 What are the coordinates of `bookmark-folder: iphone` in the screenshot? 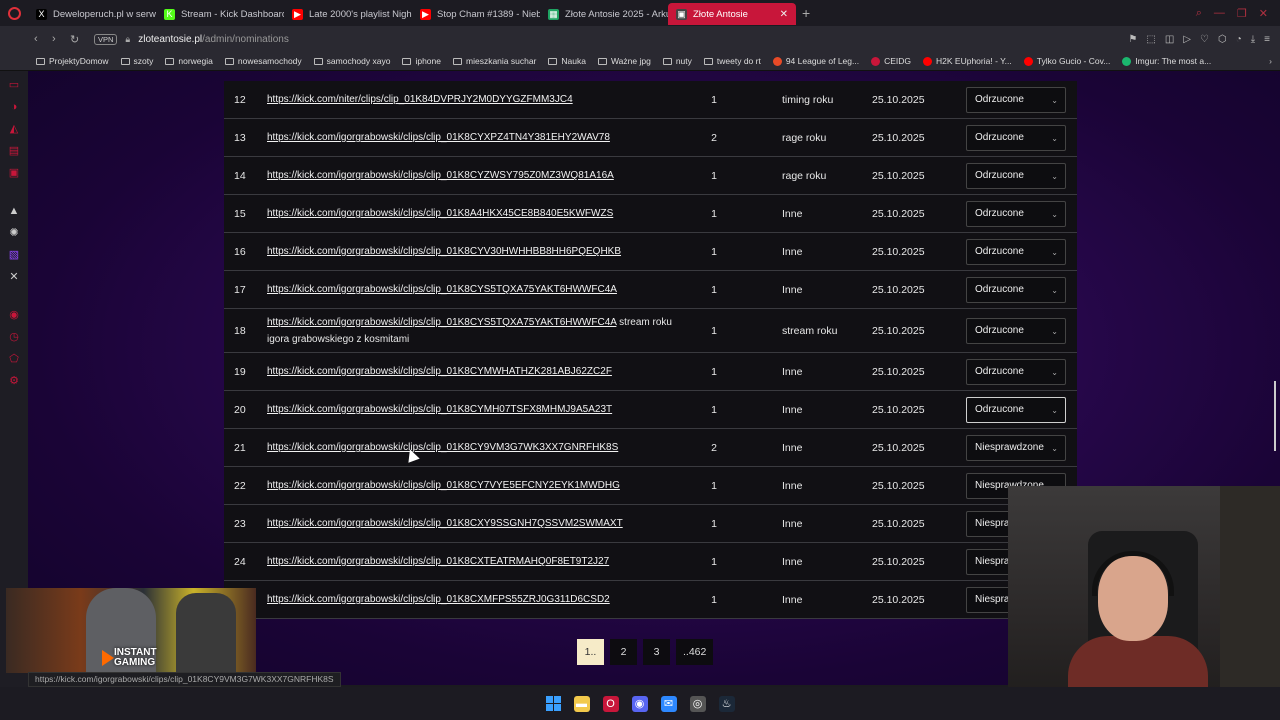 It's located at (421, 61).